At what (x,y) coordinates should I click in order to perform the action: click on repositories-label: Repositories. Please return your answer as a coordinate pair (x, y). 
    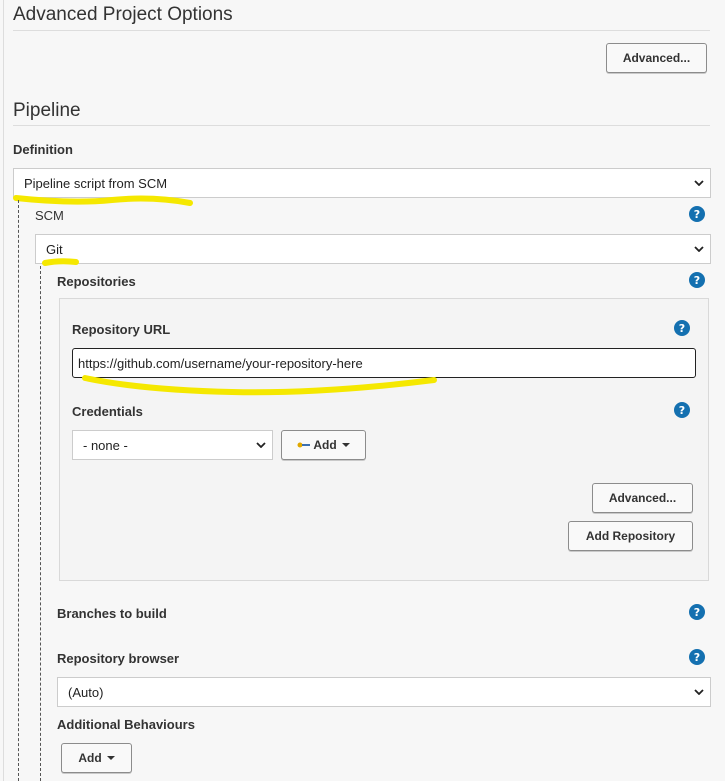
    Looking at the image, I should click on (96, 281).